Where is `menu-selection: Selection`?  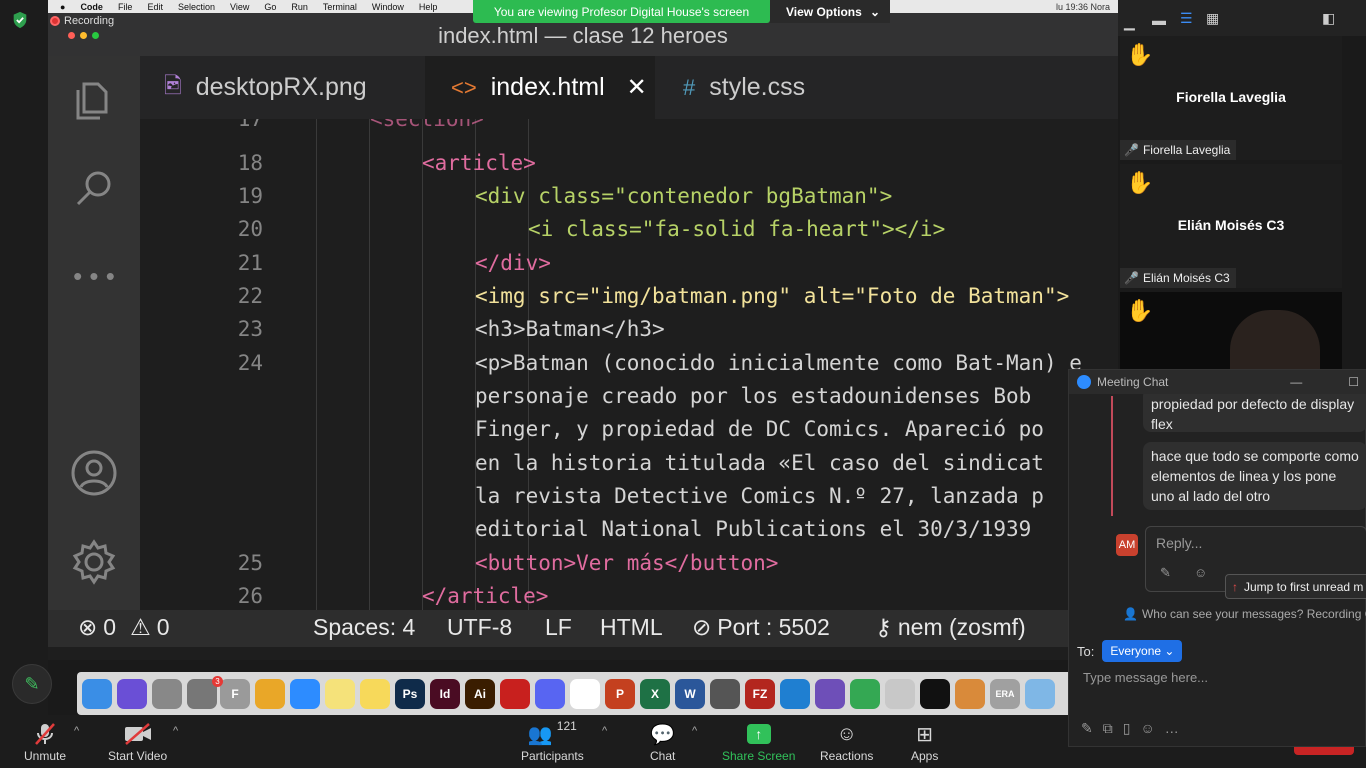
menu-selection: Selection is located at coordinates (196, 7).